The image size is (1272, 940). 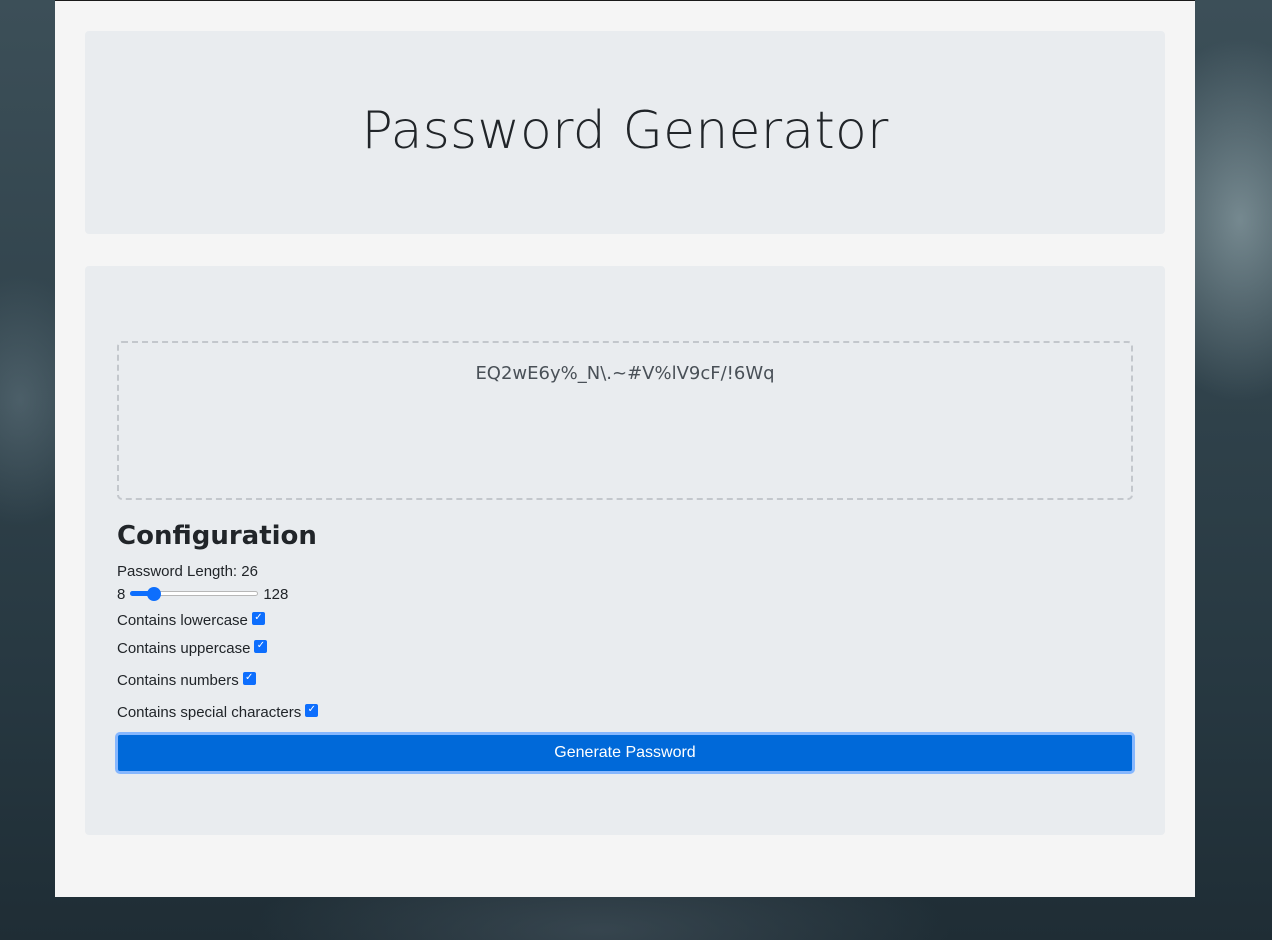 I want to click on option-uppercase: Contains uppercase ✓, so click(x=626, y=648).